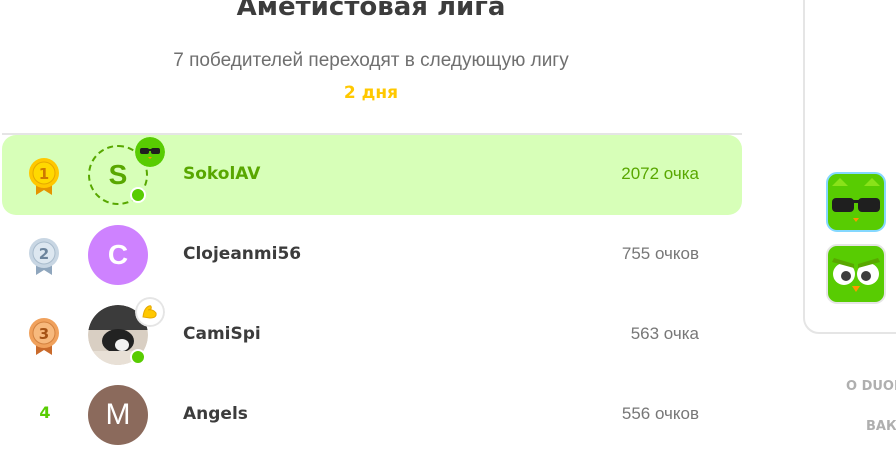  Describe the element at coordinates (118, 415) in the screenshot. I see `avatar: M` at that location.